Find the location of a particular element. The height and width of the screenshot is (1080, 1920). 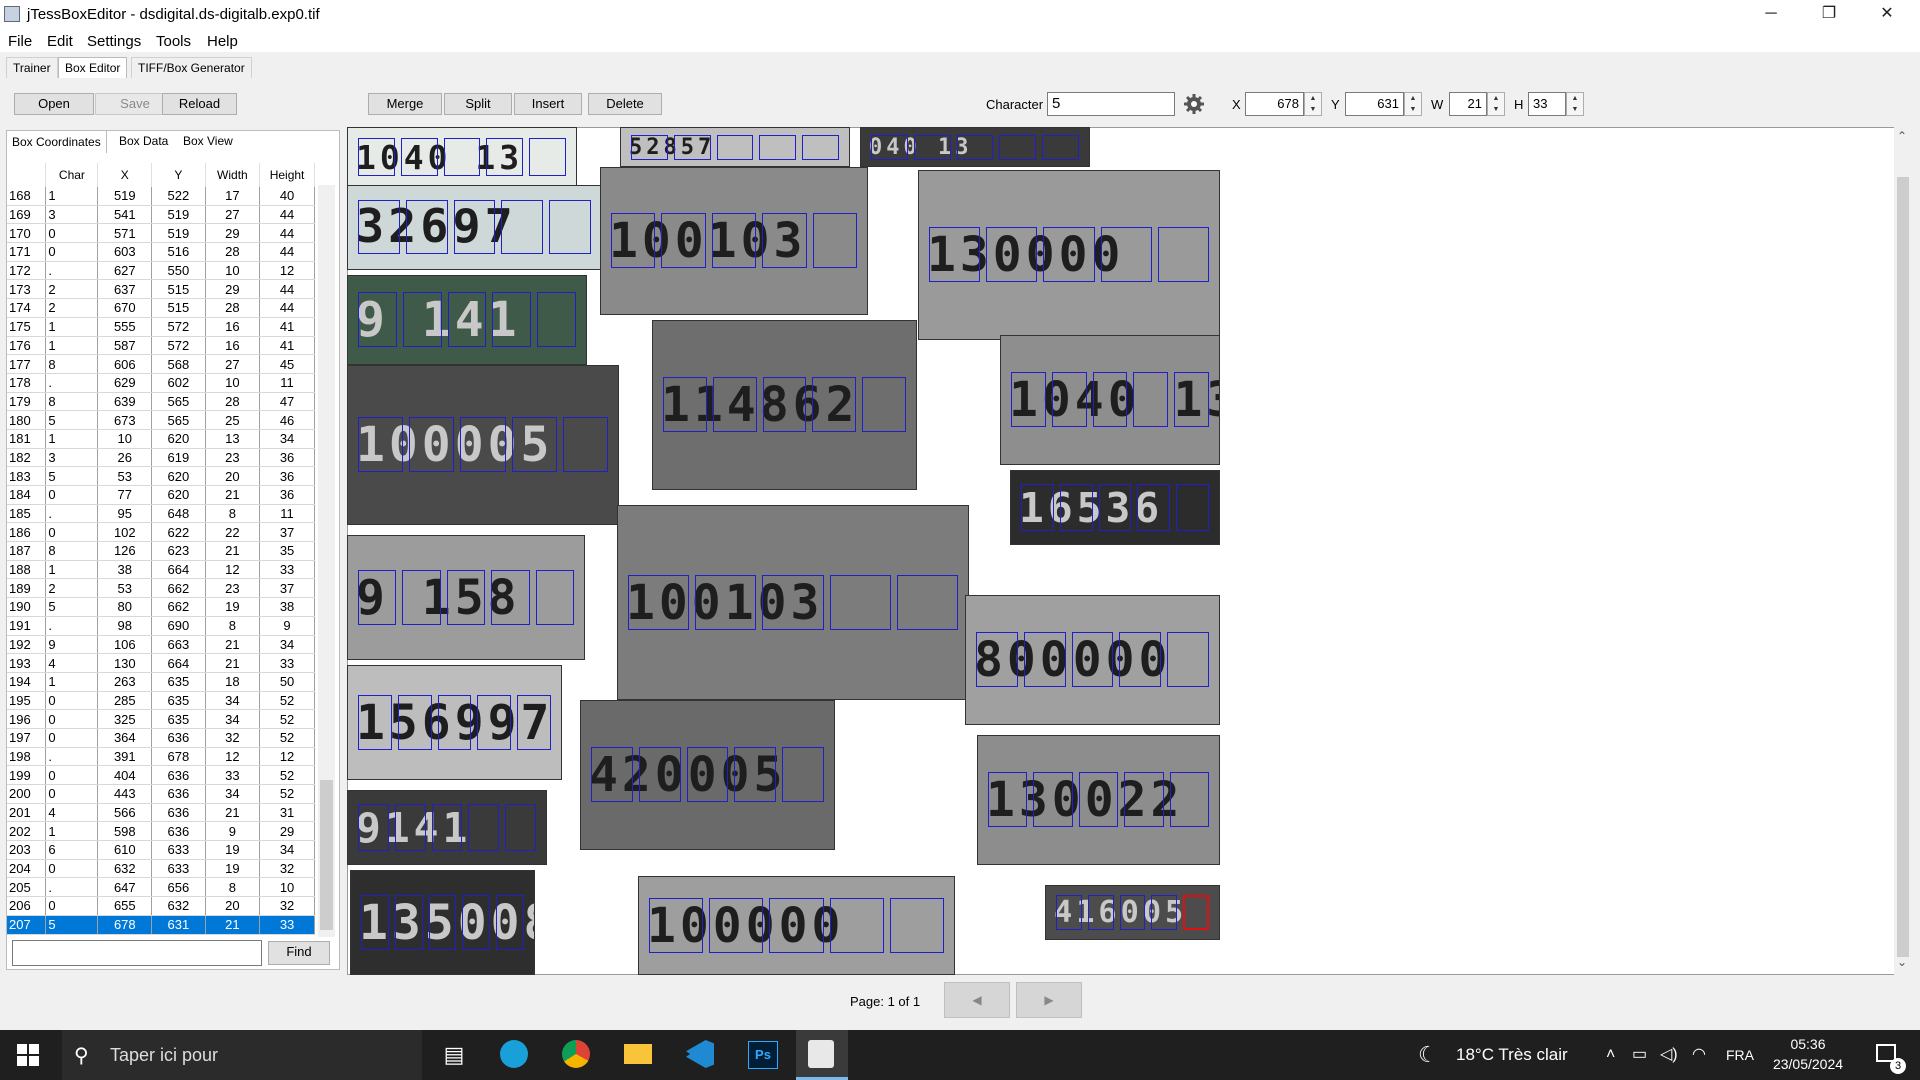

table-row: 207 5 678 631 21 33 is located at coordinates (161, 925).